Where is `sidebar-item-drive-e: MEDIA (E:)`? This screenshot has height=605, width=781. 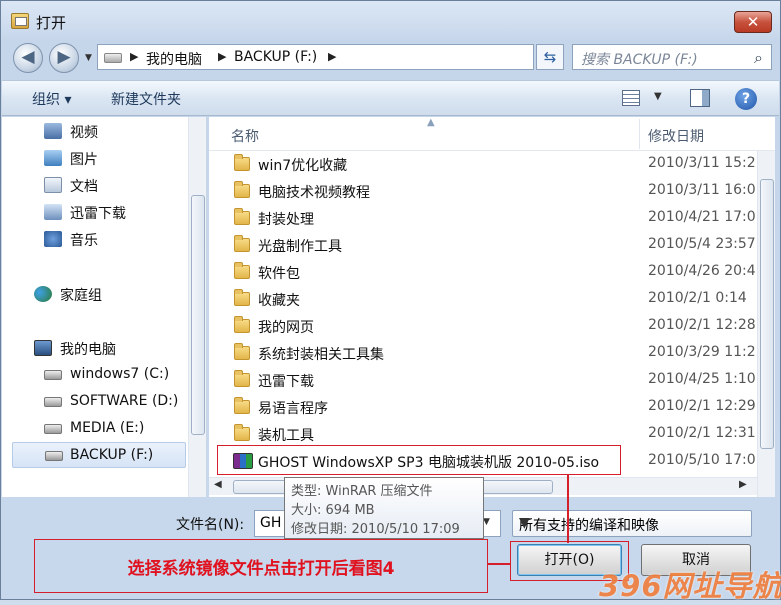
sidebar-item-drive-e: MEDIA (E:) is located at coordinates (114, 429).